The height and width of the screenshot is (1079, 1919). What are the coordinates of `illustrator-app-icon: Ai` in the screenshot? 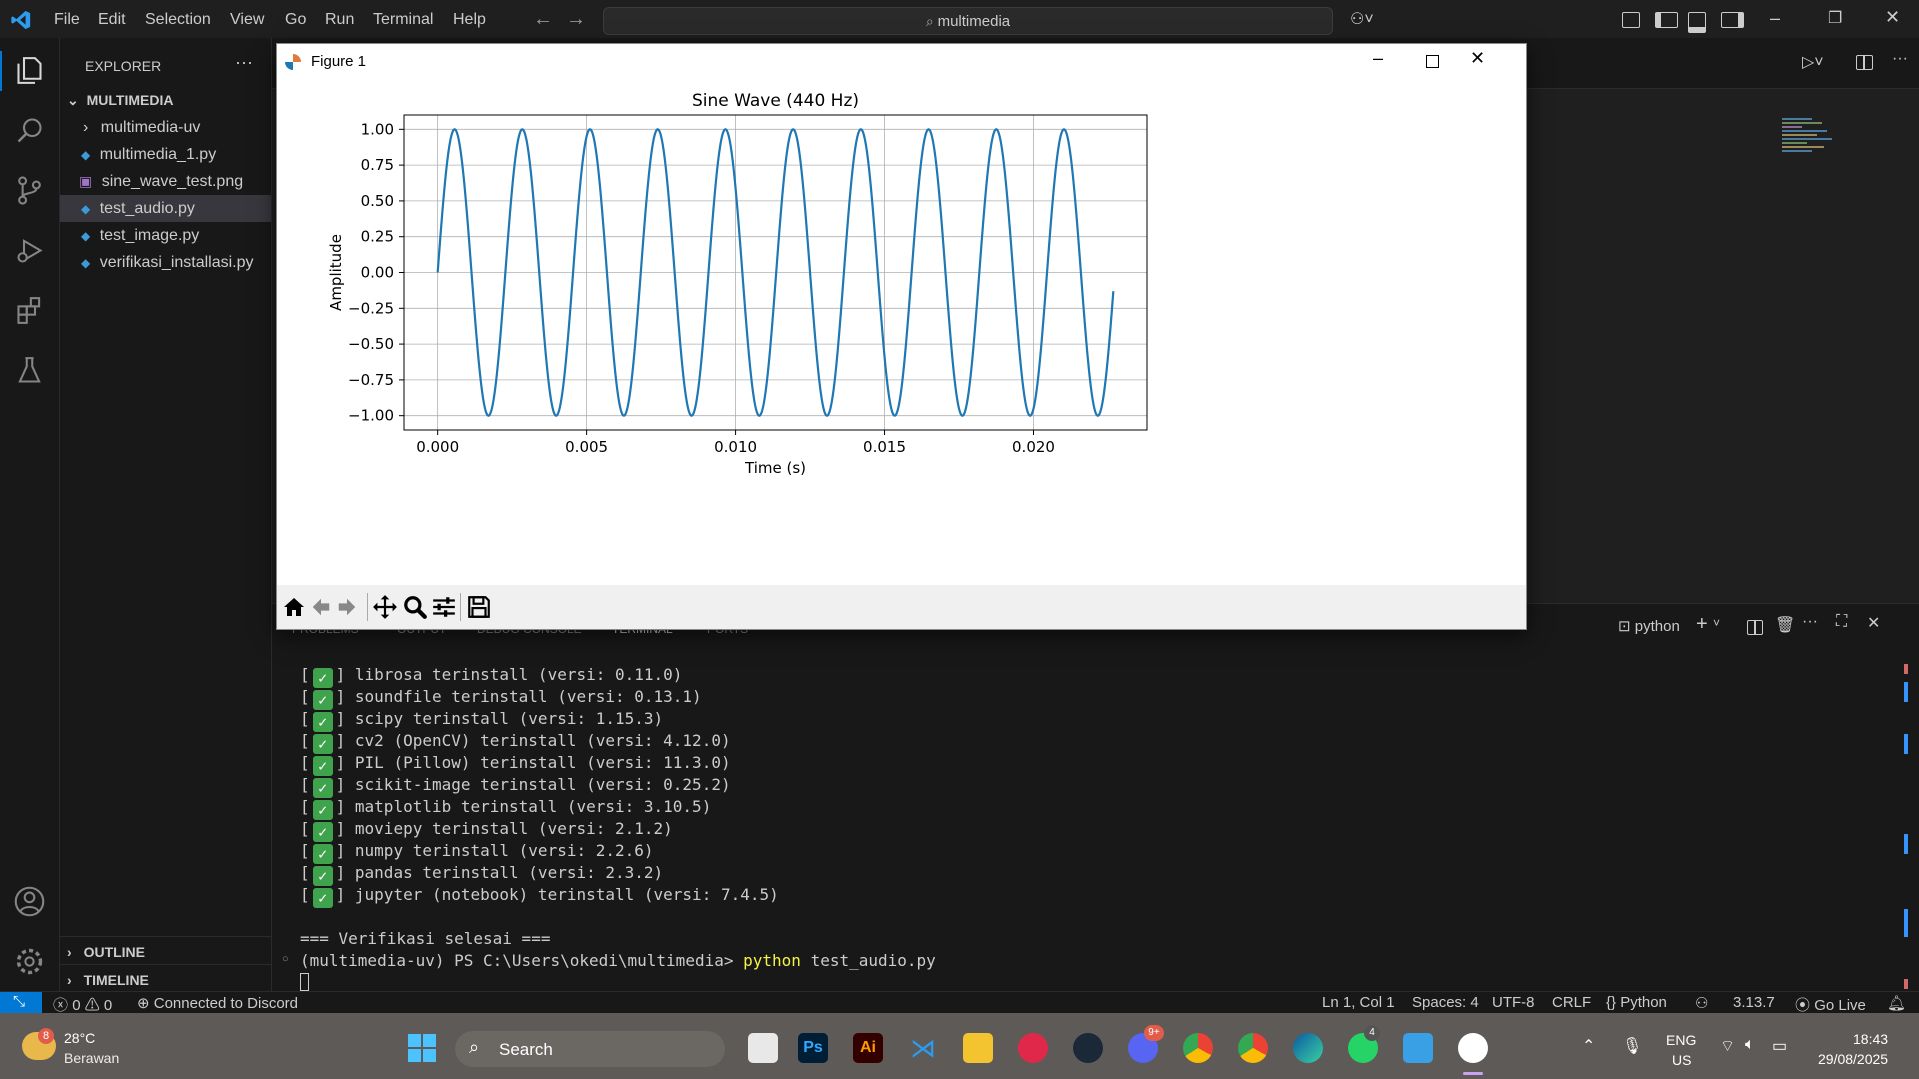 It's located at (868, 1048).